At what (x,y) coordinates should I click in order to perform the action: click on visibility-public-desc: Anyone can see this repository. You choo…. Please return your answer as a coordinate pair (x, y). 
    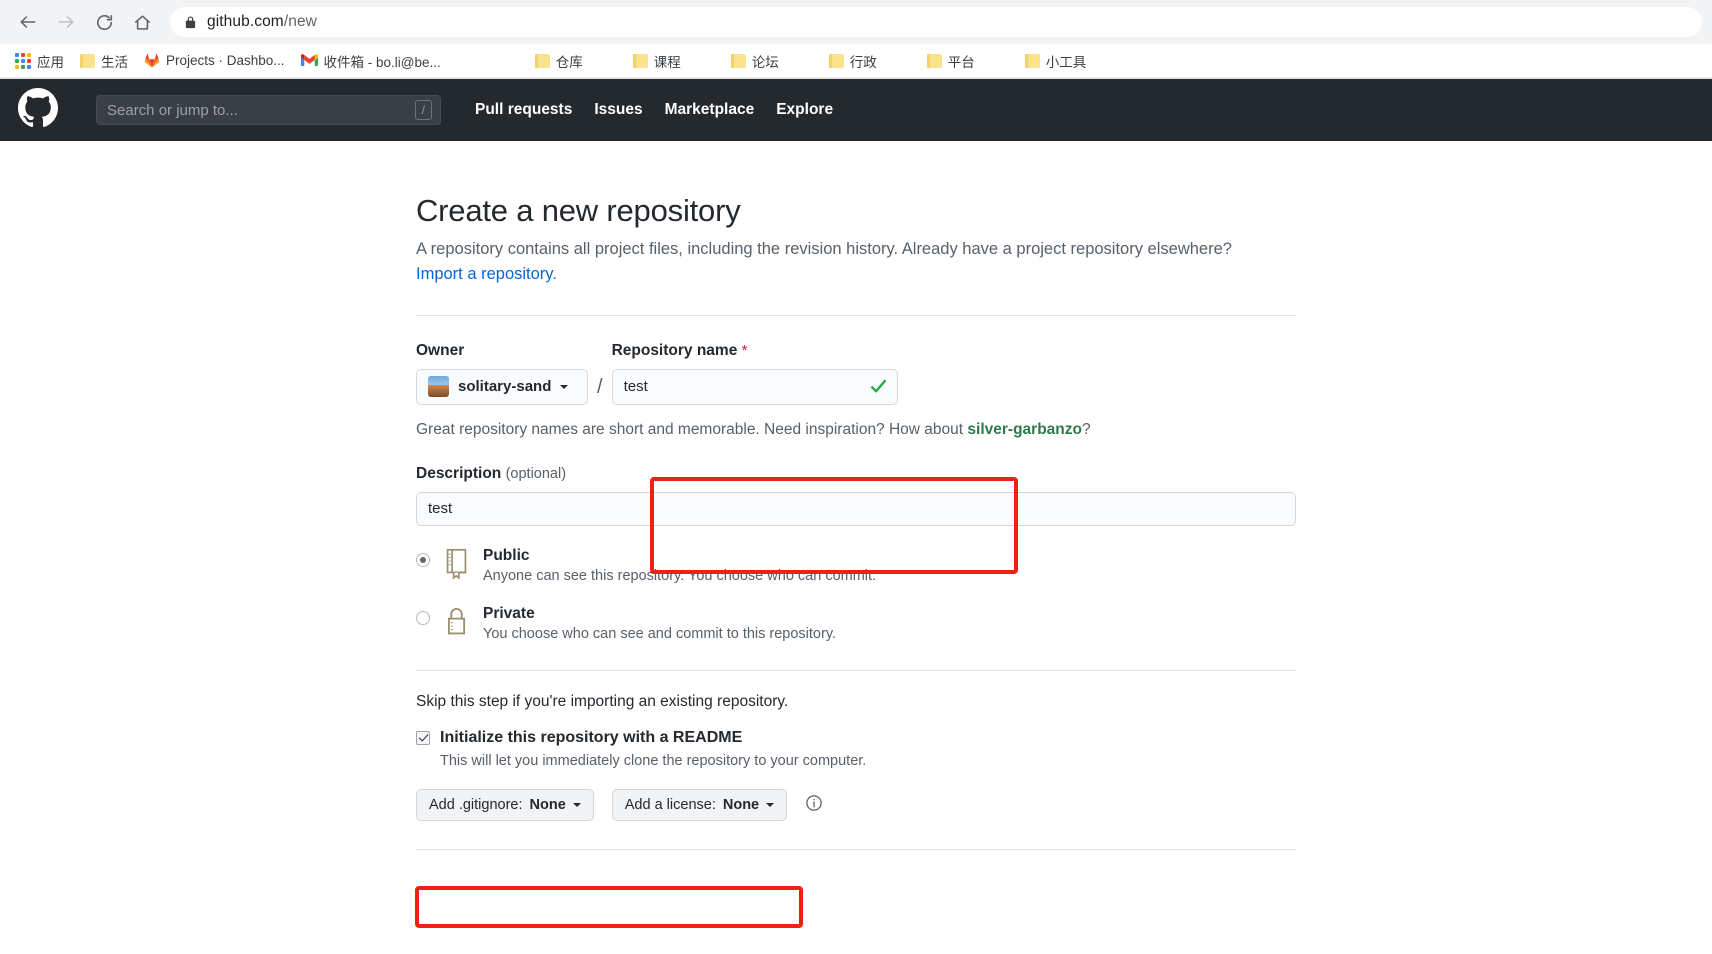
    Looking at the image, I should click on (680, 575).